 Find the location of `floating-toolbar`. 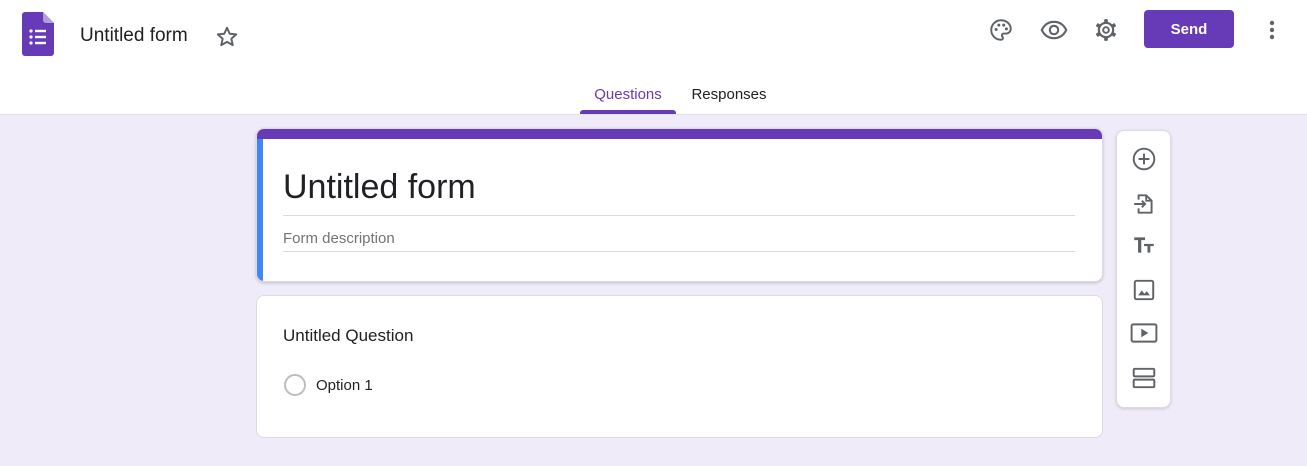

floating-toolbar is located at coordinates (1143, 269).